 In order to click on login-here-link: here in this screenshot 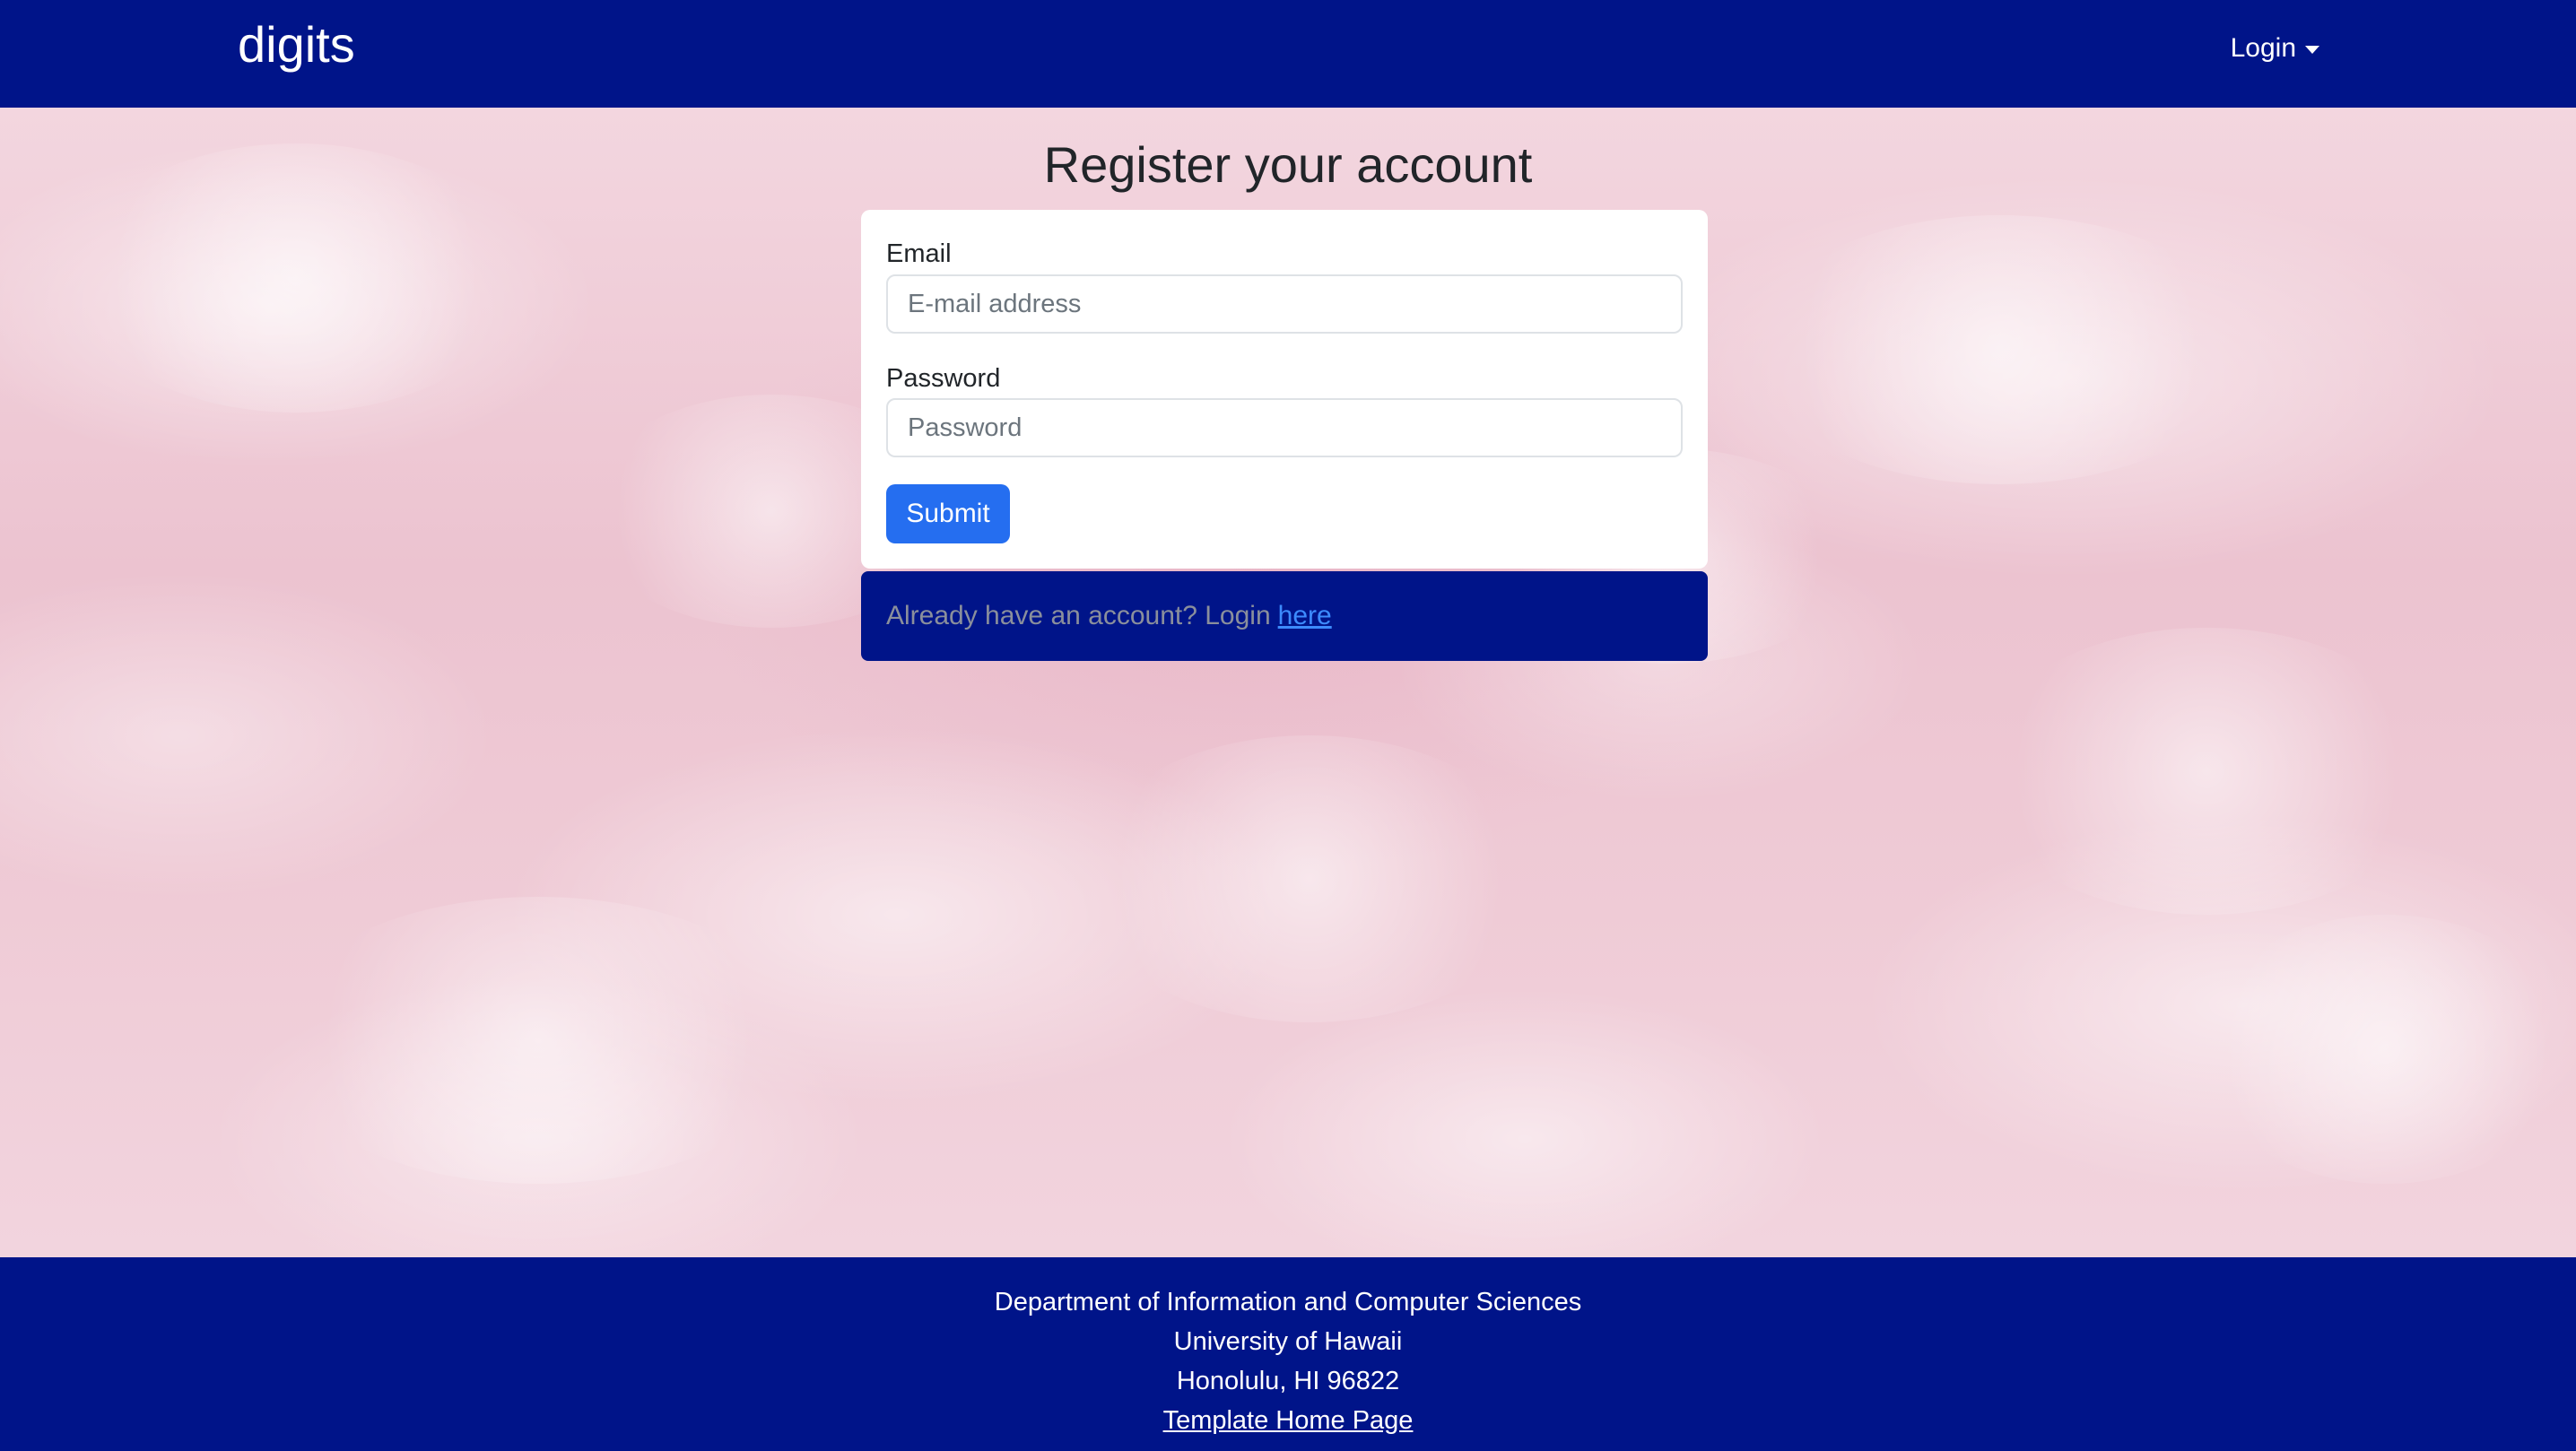, I will do `click(1305, 616)`.